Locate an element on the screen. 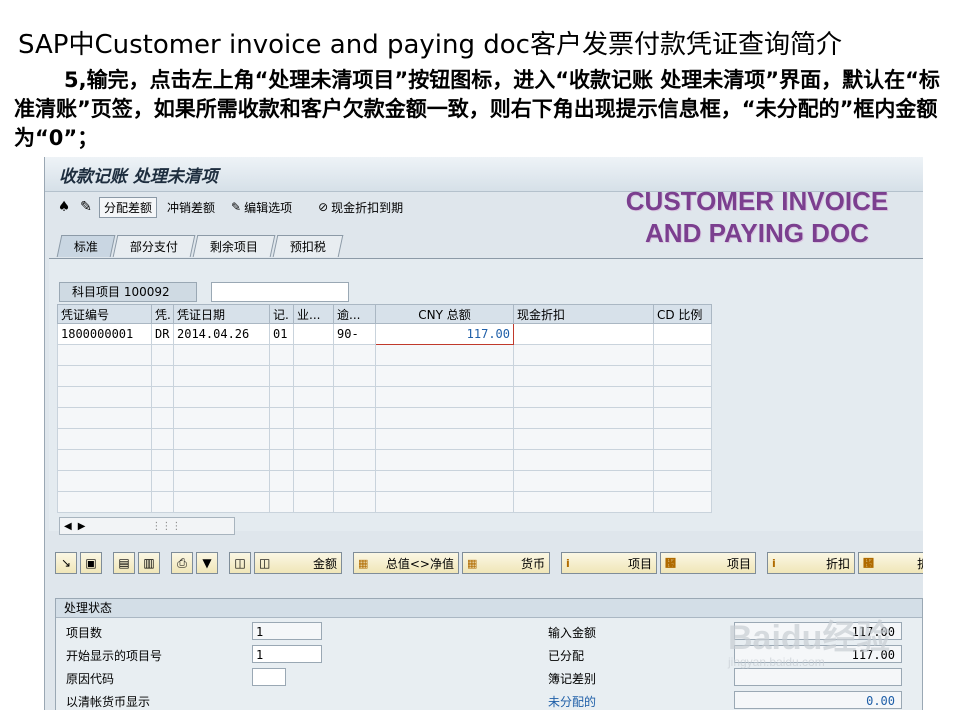 This screenshot has height=720, width=960. select-all-icon: ▤ is located at coordinates (124, 563).